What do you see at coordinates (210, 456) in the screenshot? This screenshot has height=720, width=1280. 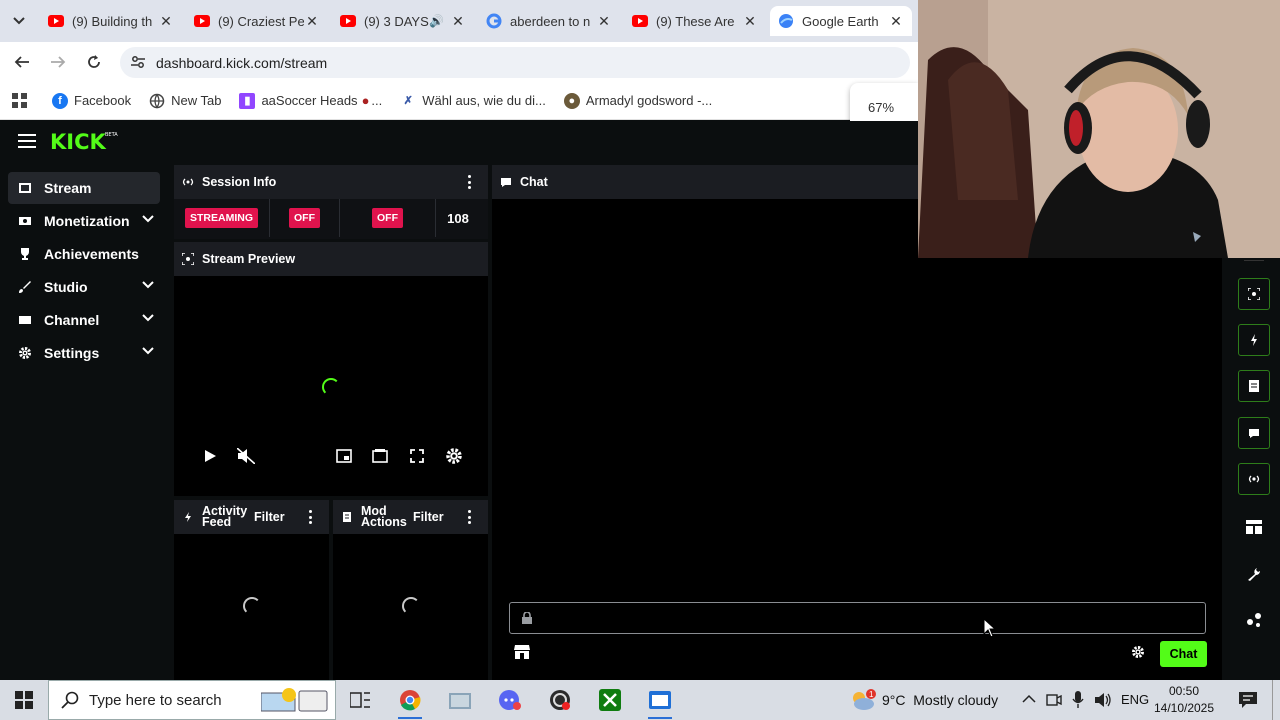 I see `play-button` at bounding box center [210, 456].